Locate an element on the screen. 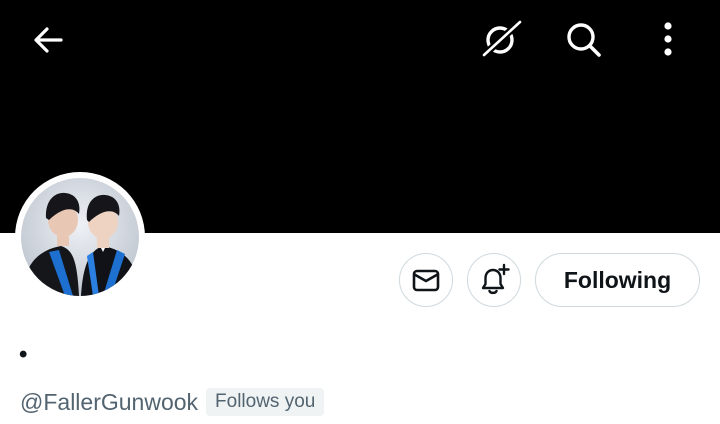  avatar-photo is located at coordinates (80, 237).